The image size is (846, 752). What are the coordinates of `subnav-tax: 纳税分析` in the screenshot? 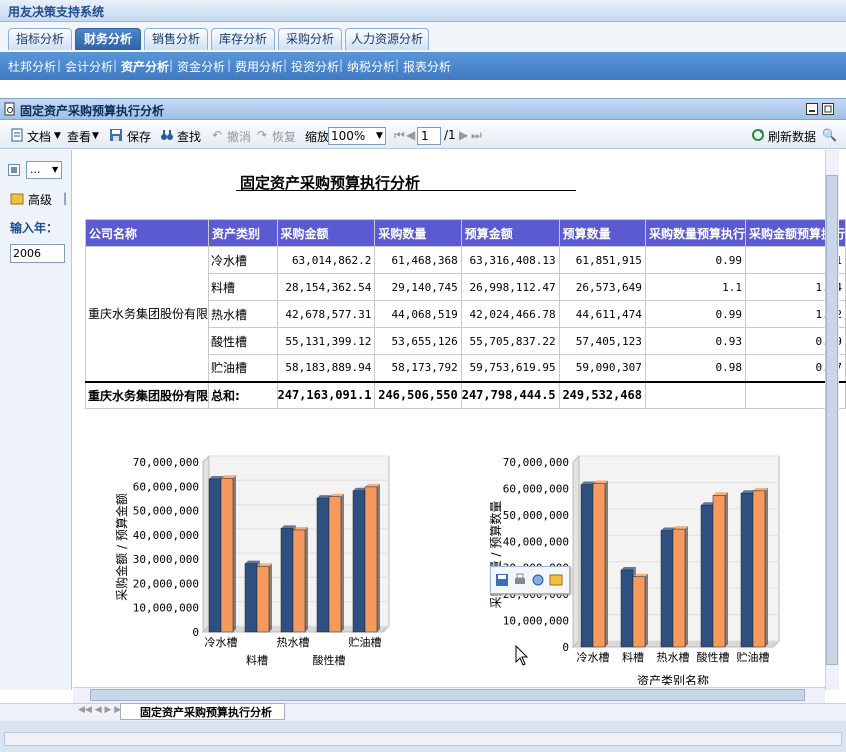 It's located at (371, 66).